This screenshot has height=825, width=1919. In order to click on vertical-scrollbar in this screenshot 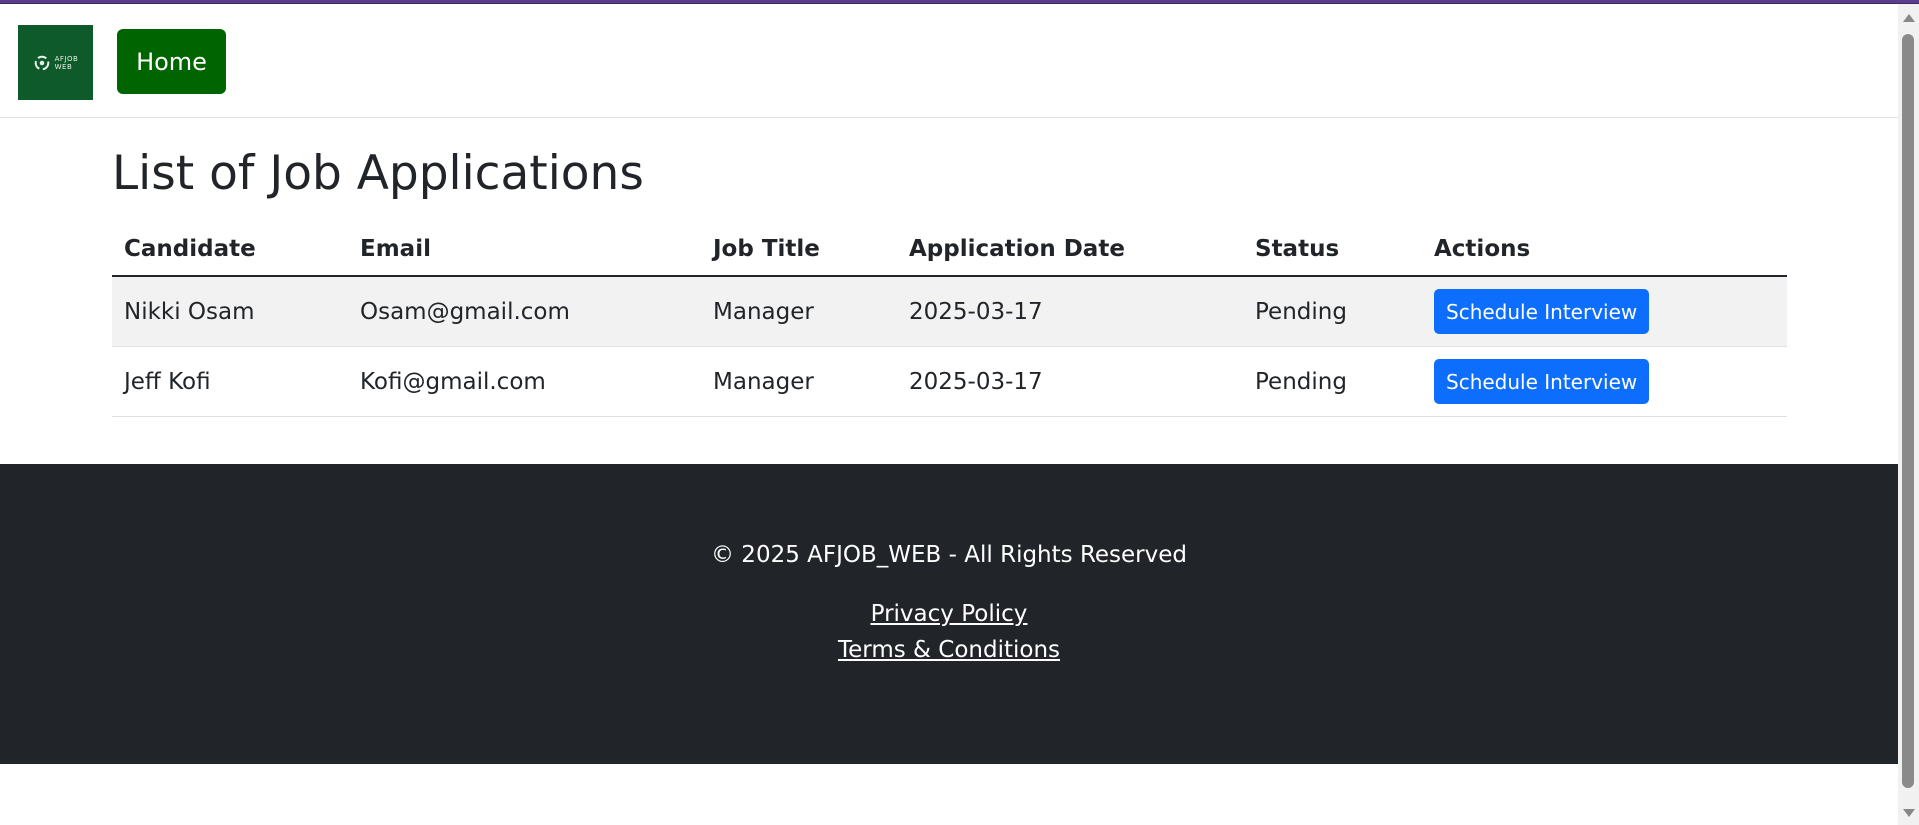, I will do `click(1908, 414)`.